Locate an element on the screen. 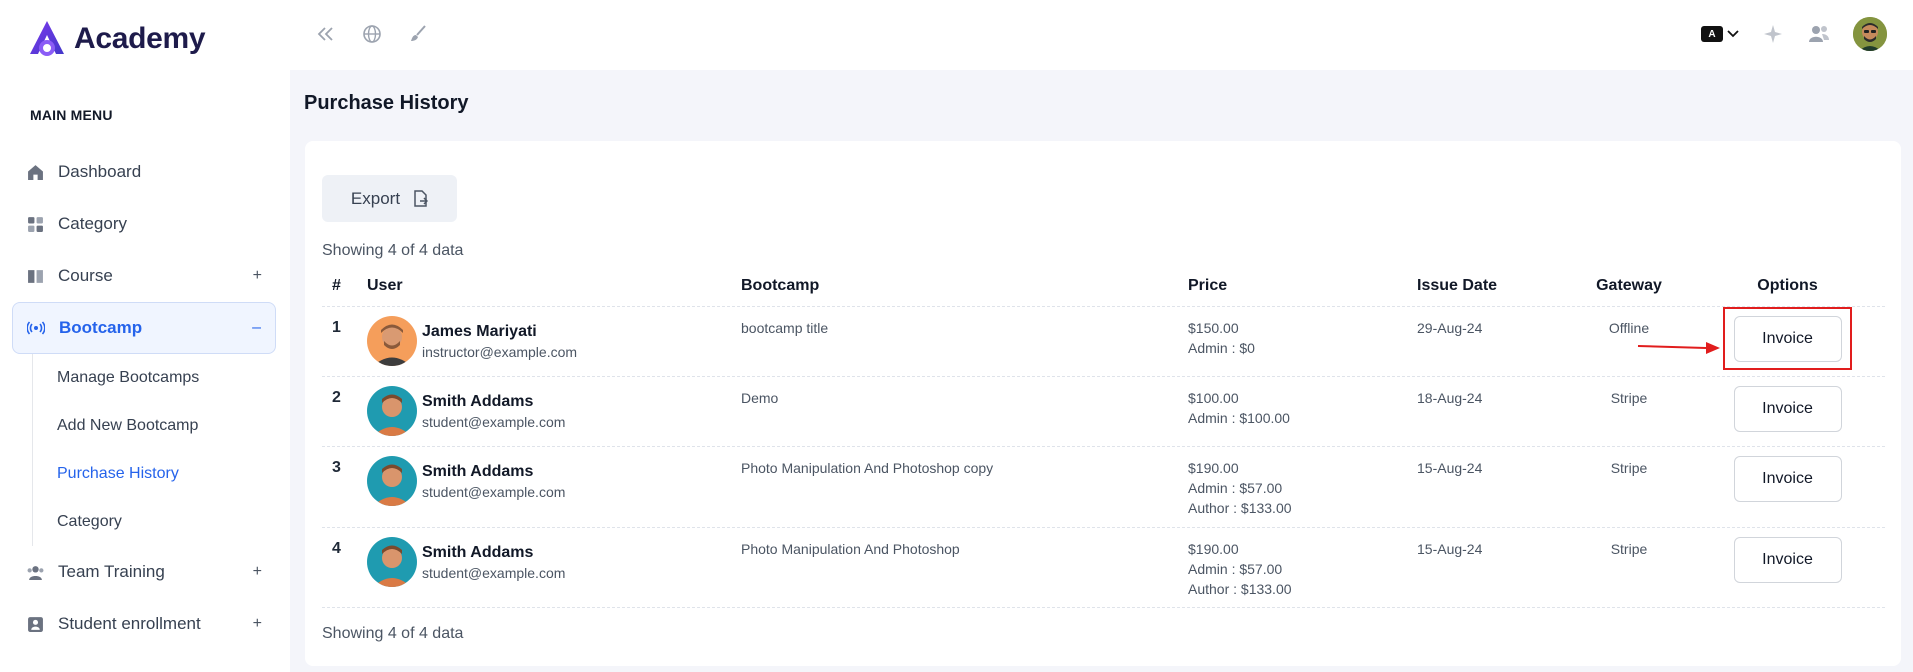 This screenshot has height=672, width=1913. price-admin: Admin : $57.00 is located at coordinates (1235, 569).